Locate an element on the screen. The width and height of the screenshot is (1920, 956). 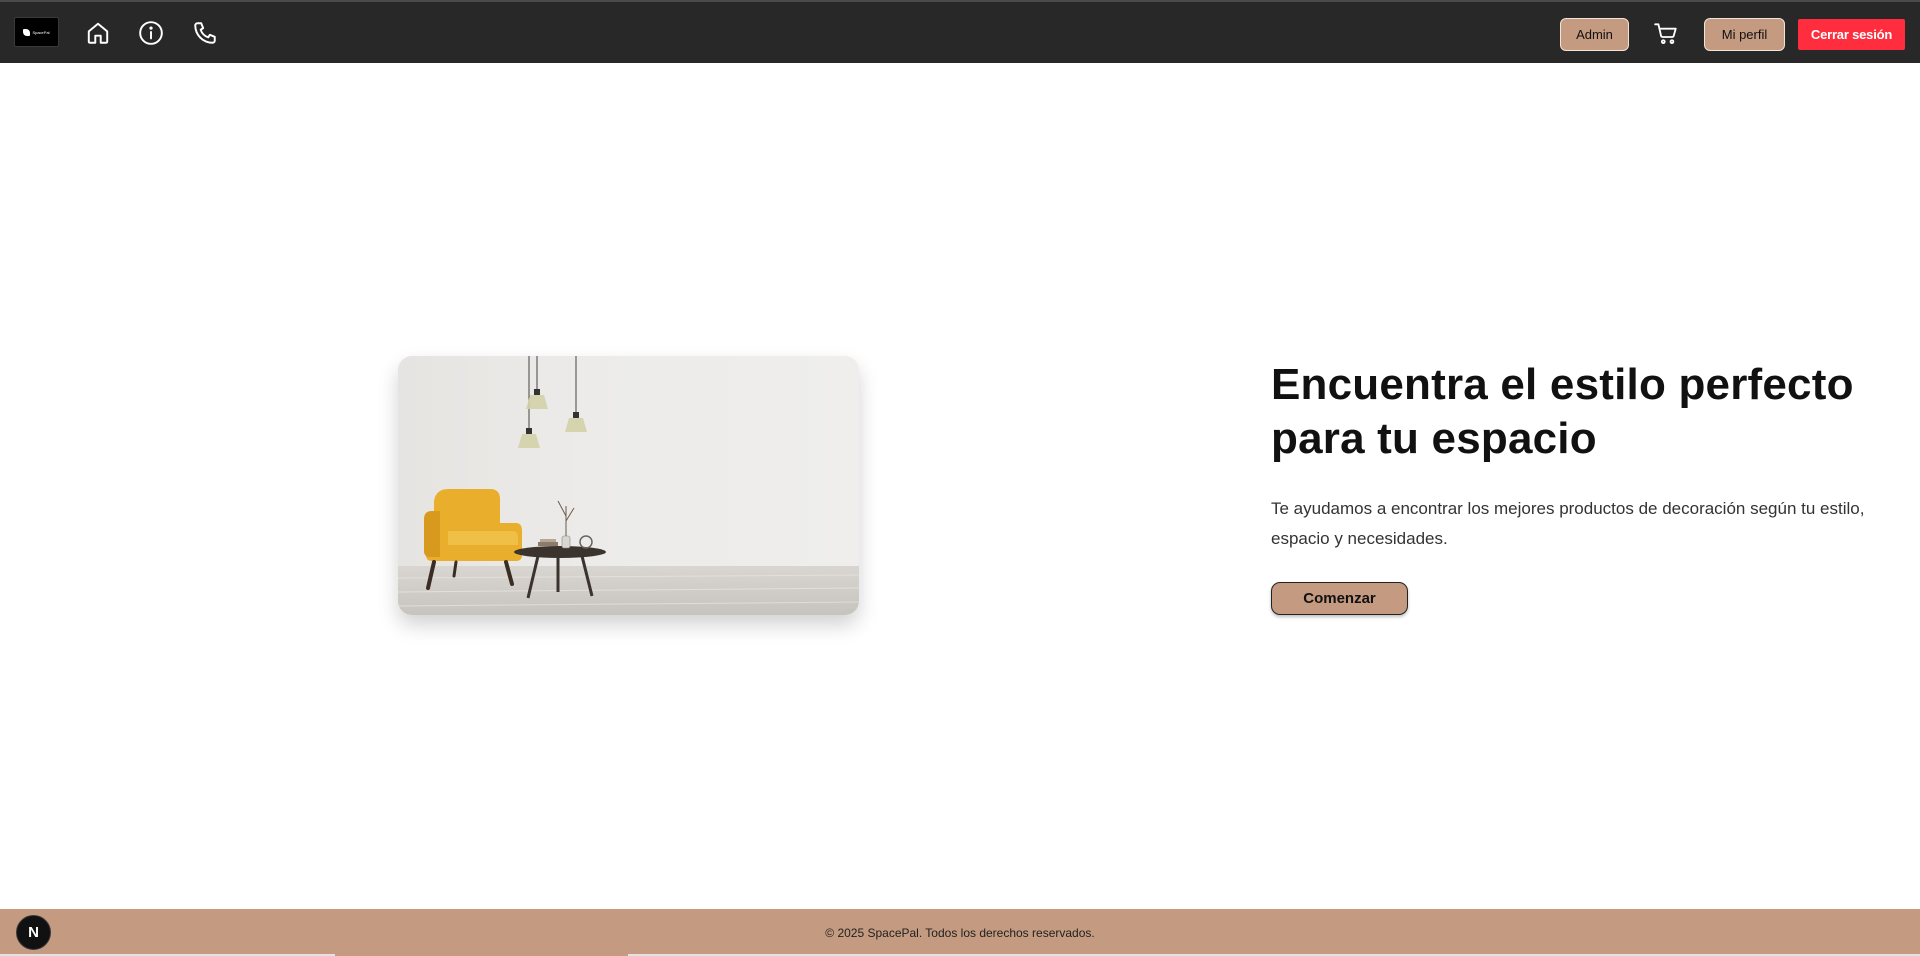
admin-button: Admin is located at coordinates (1594, 34).